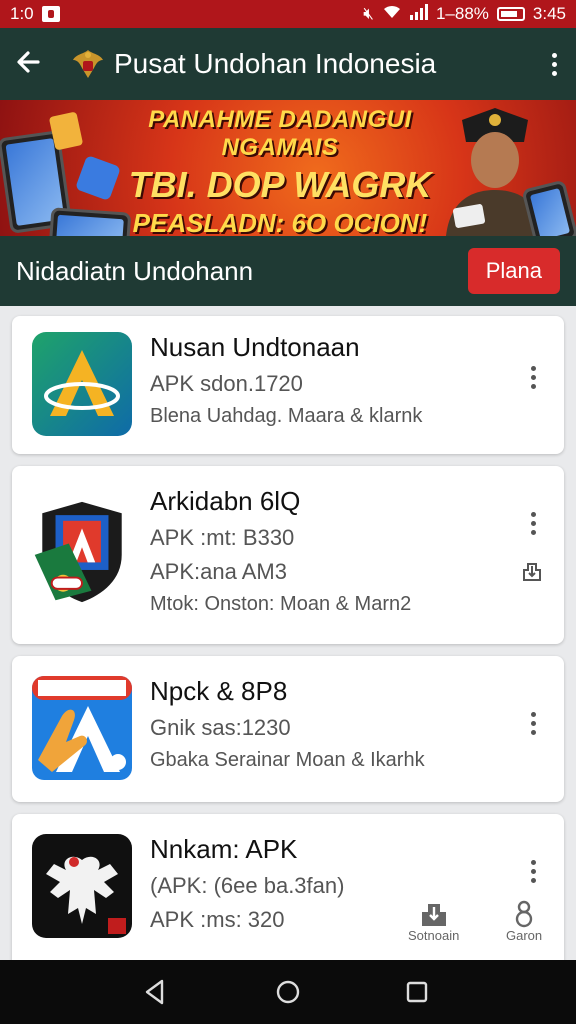 The width and height of the screenshot is (576, 1024). I want to click on garon-action: Garon, so click(524, 921).